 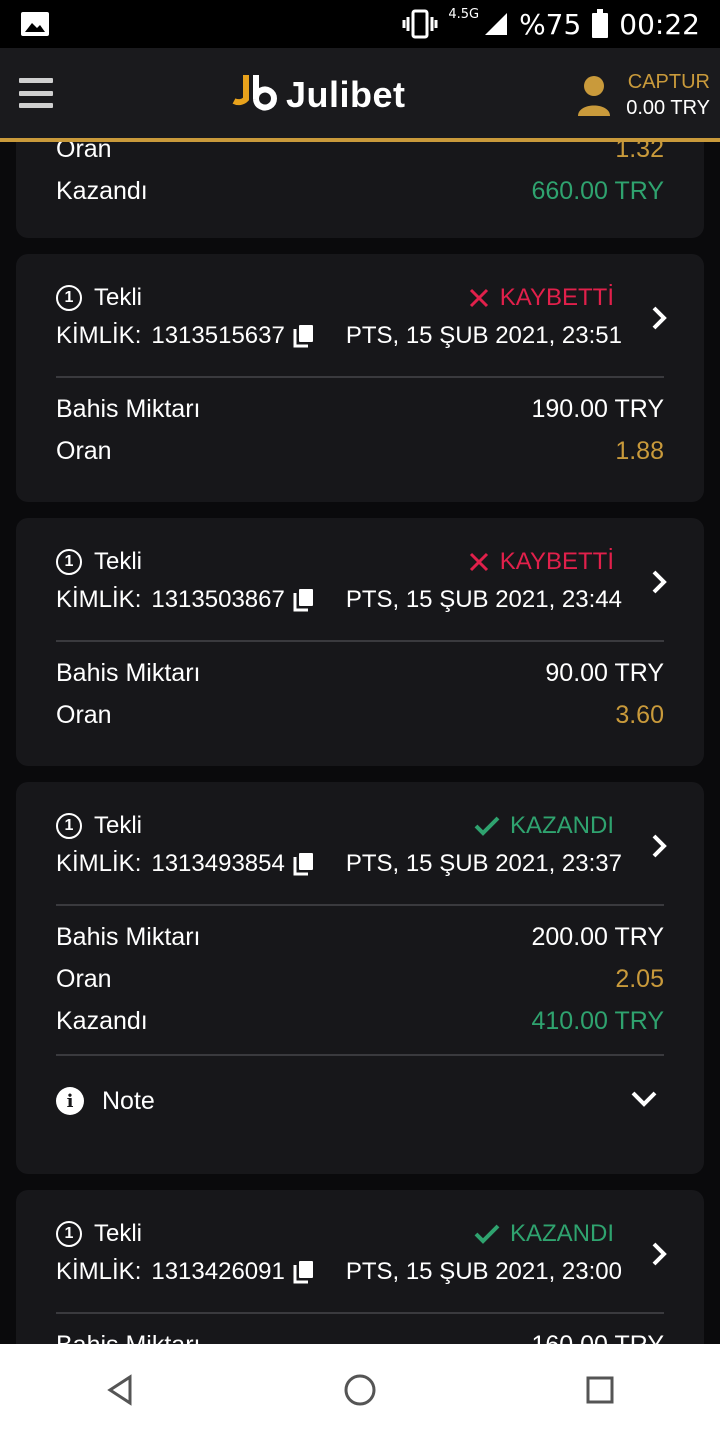 I want to click on win-row: Kazandı 660.00 TRY, so click(x=360, y=191).